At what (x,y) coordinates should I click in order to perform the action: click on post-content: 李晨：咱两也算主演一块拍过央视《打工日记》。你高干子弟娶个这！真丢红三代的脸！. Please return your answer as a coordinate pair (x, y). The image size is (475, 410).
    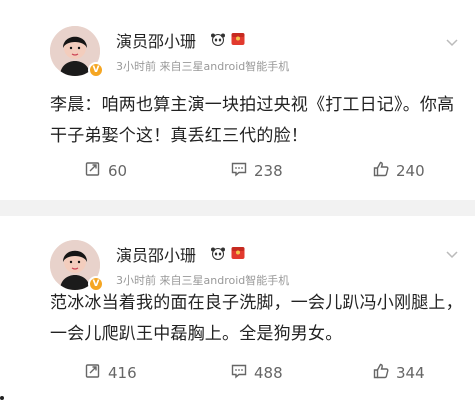
    Looking at the image, I should click on (252, 120).